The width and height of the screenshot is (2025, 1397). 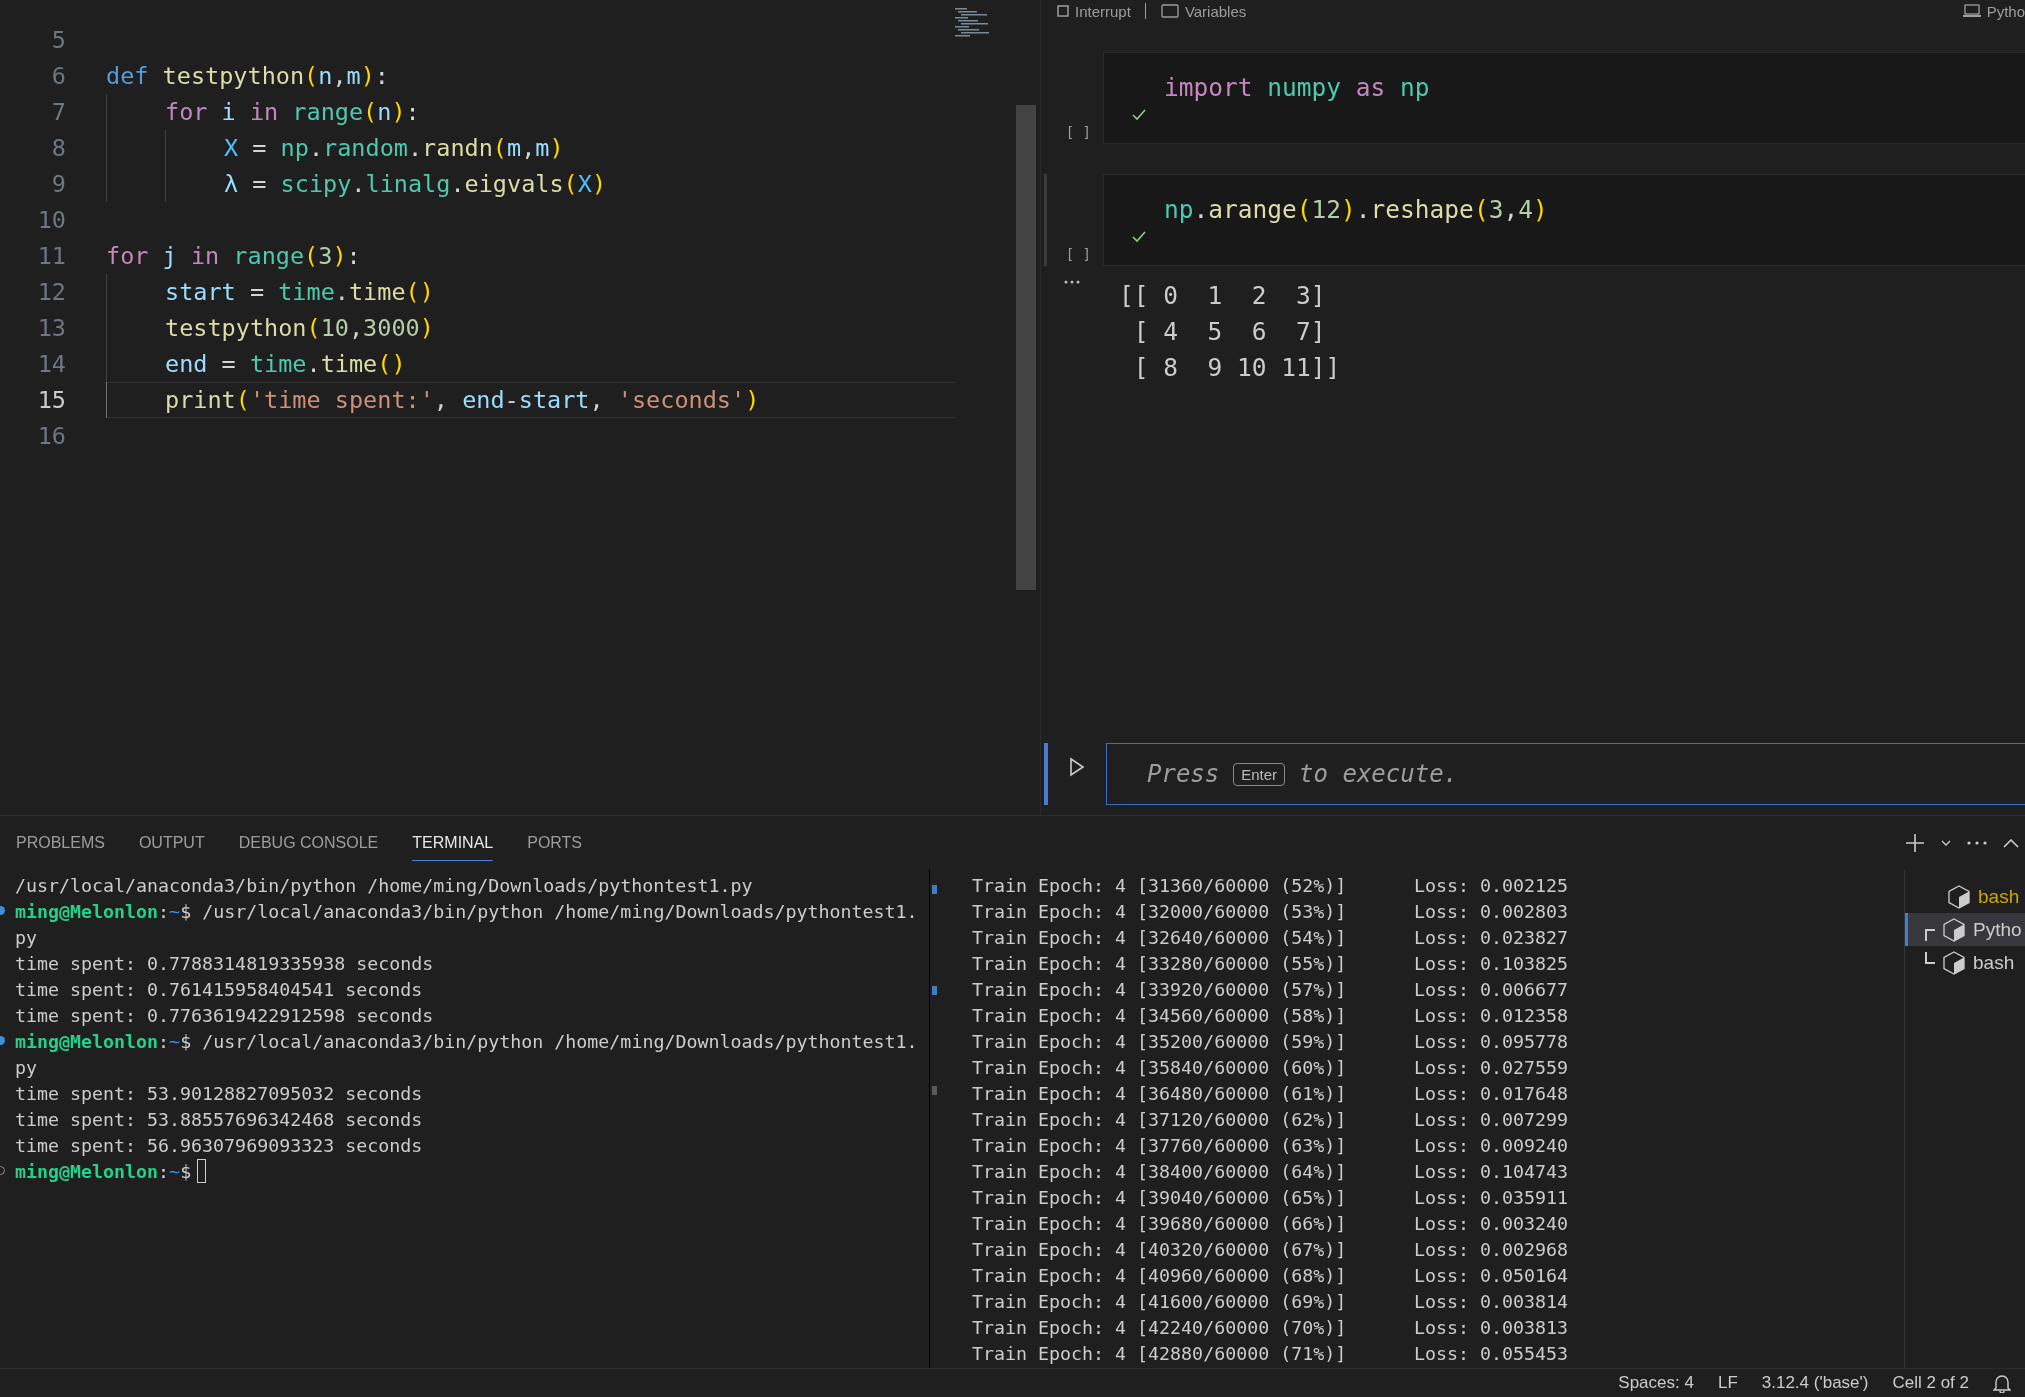 I want to click on terminal-line: Loss: 0.002125, so click(x=1491, y=885).